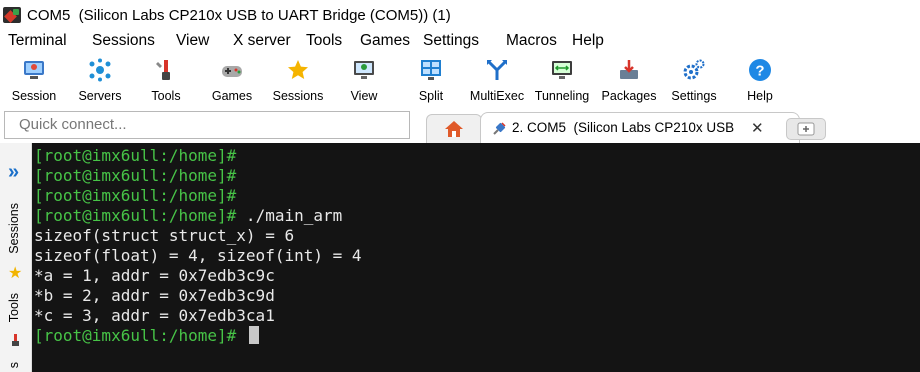 This screenshot has height=372, width=920. I want to click on terminal-text: sizeof(struct struct_x) = 6, so click(164, 235).